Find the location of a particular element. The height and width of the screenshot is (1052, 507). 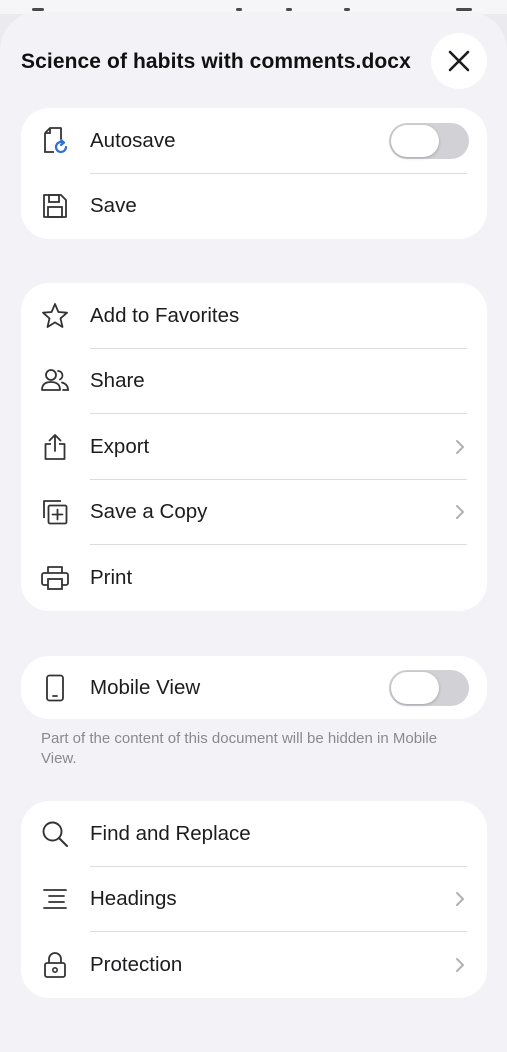

protection-label: Protection is located at coordinates (136, 964).